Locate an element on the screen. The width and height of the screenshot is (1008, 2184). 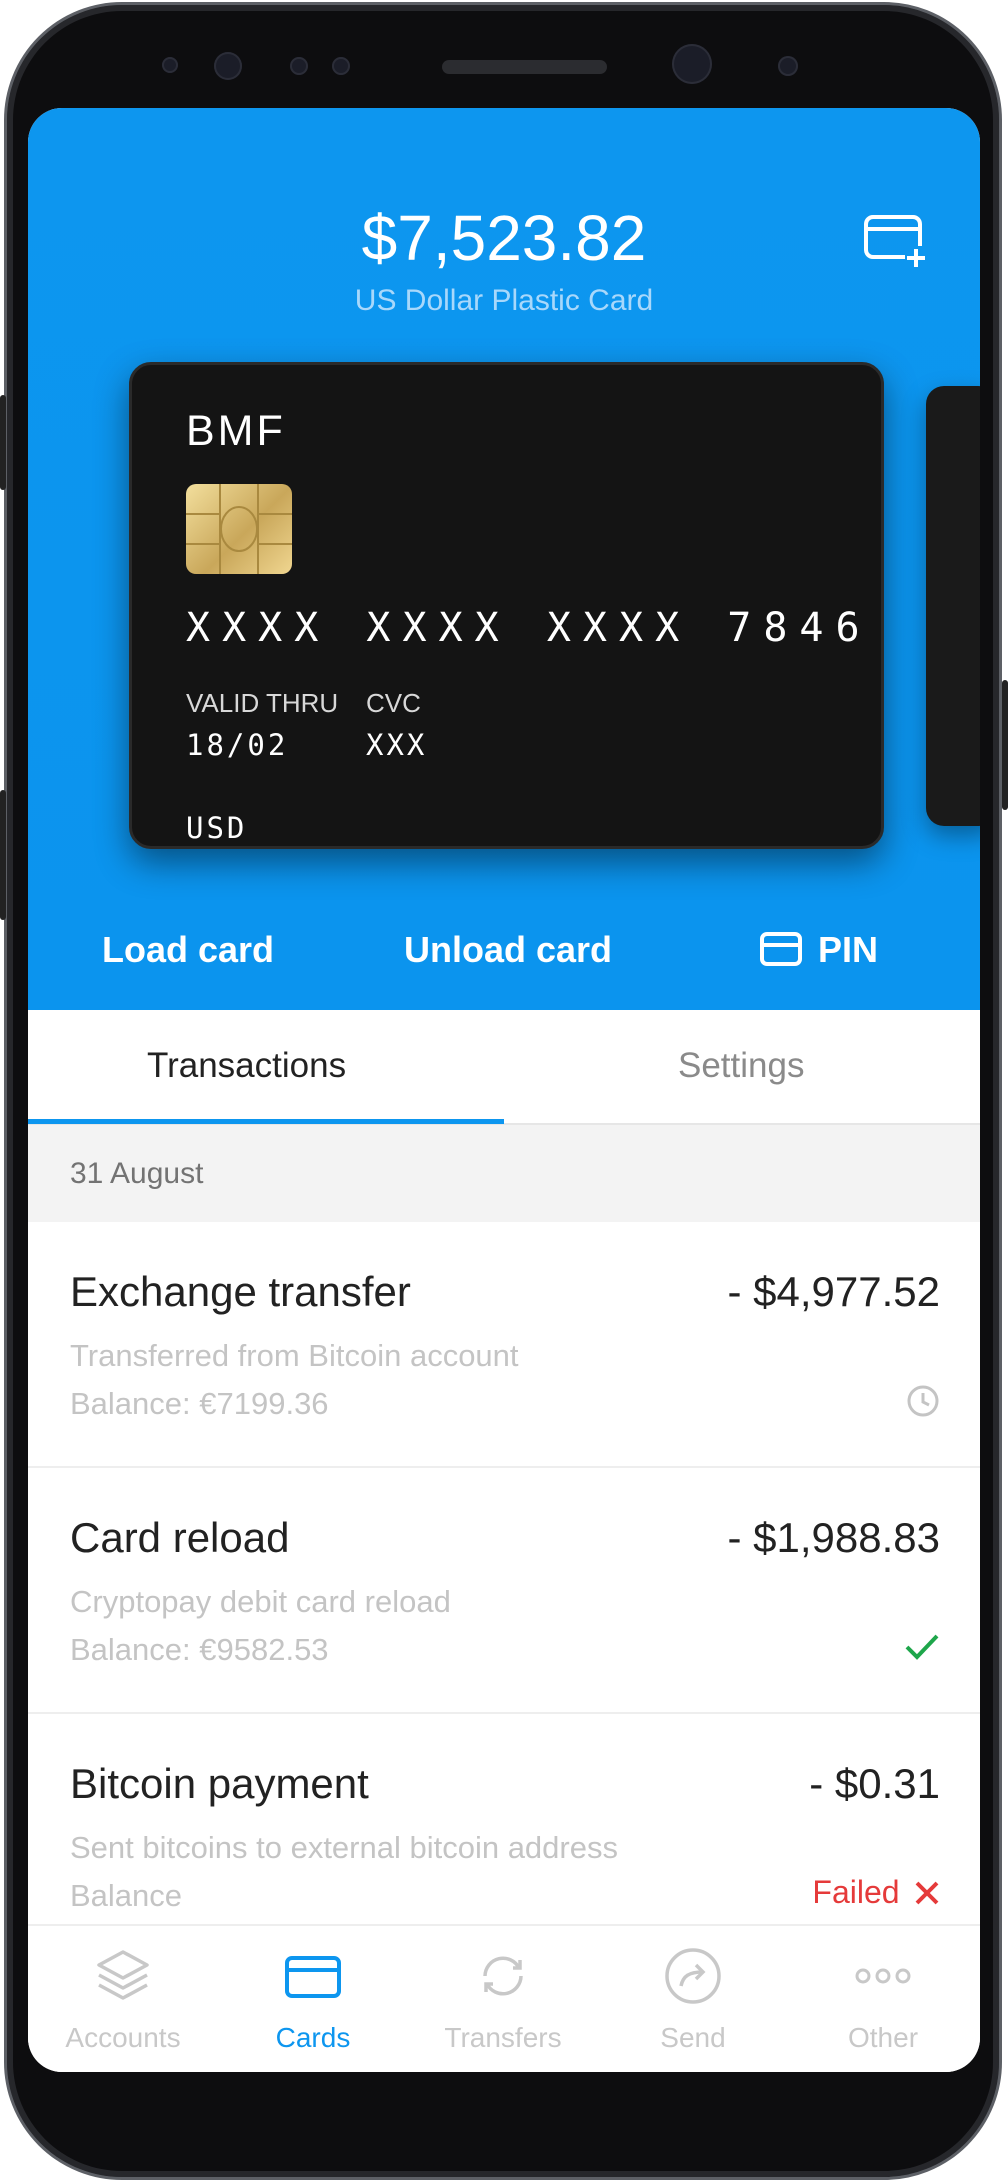
nav-label-transfers: Transfers is located at coordinates (503, 2037).